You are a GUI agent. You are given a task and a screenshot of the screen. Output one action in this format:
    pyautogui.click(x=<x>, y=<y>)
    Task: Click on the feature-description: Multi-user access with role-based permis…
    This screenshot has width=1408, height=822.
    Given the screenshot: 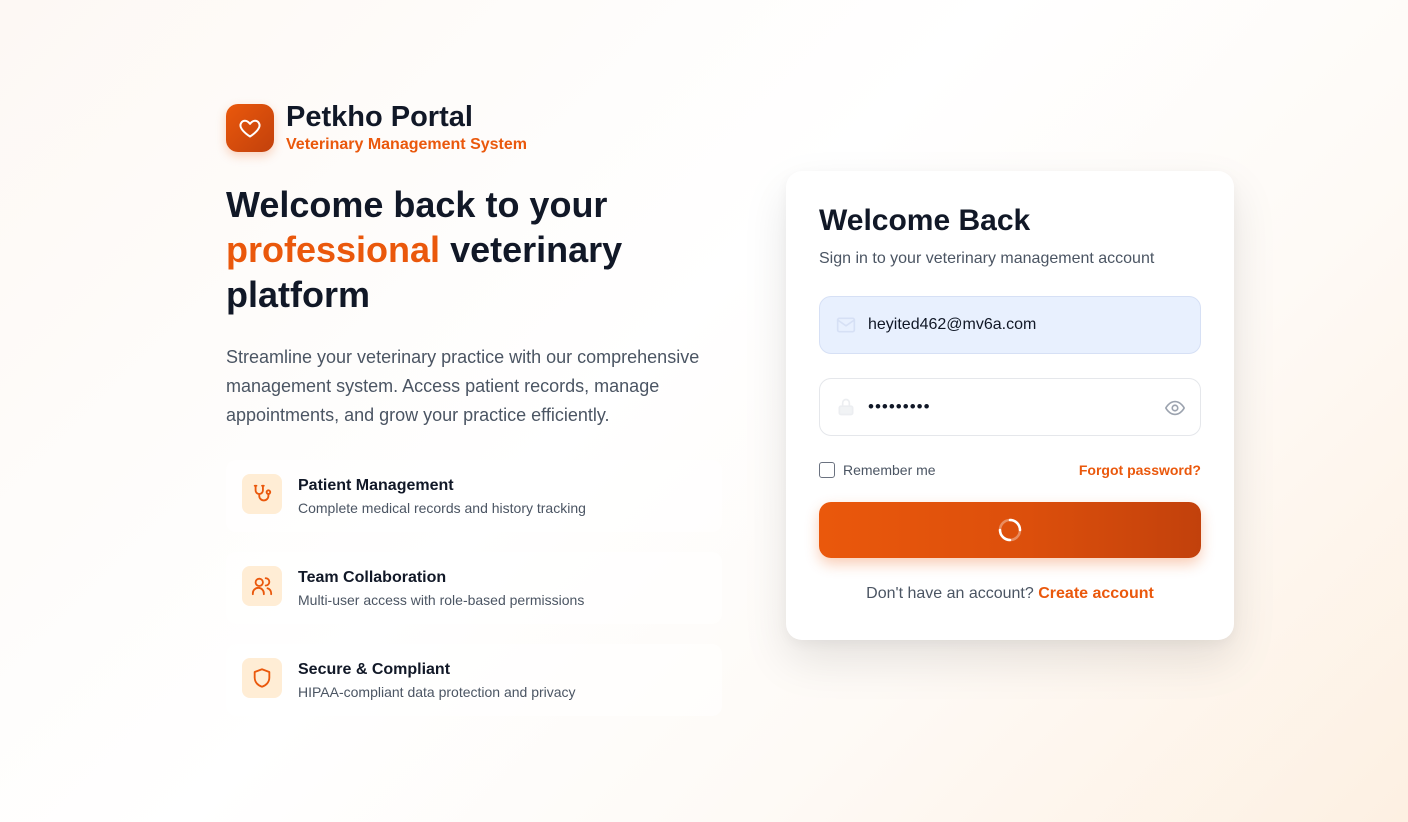 What is the action you would take?
    pyautogui.click(x=441, y=600)
    